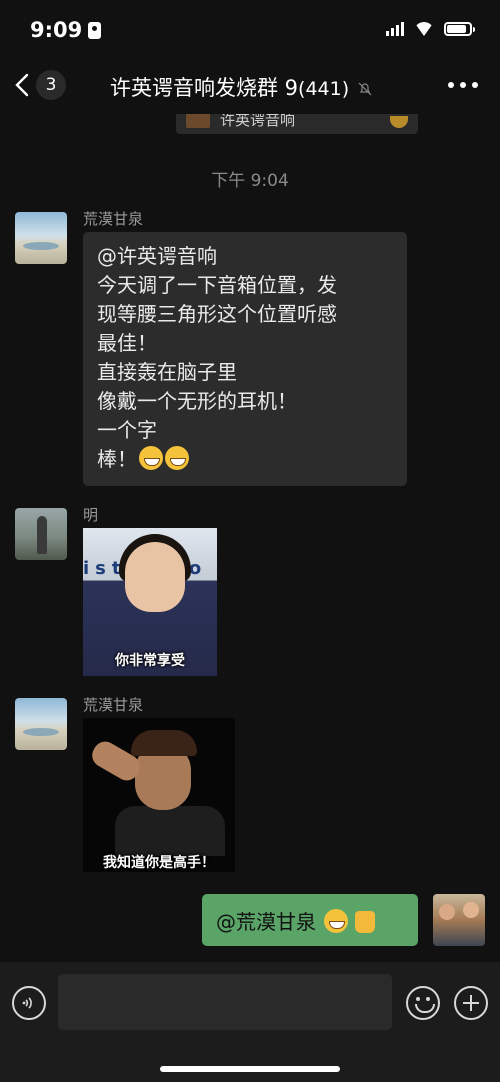  What do you see at coordinates (117, 459) in the screenshot?
I see `message-line: 棒！` at bounding box center [117, 459].